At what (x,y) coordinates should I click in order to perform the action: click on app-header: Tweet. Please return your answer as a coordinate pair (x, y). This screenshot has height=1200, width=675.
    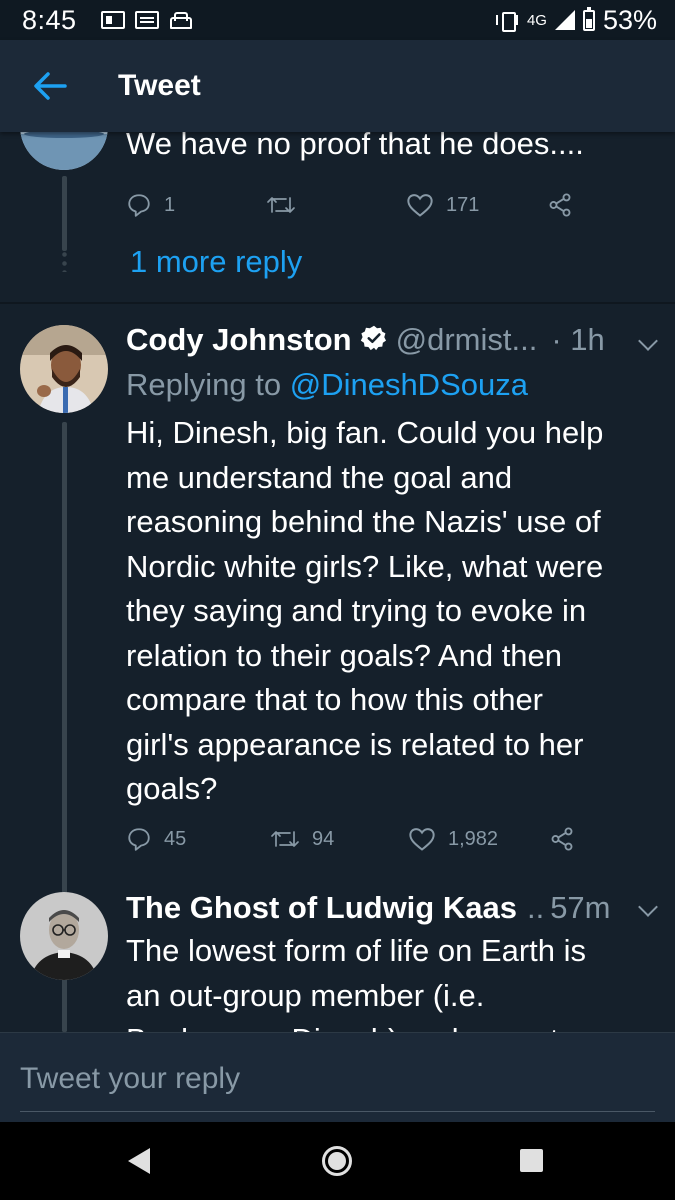
    Looking at the image, I should click on (337, 86).